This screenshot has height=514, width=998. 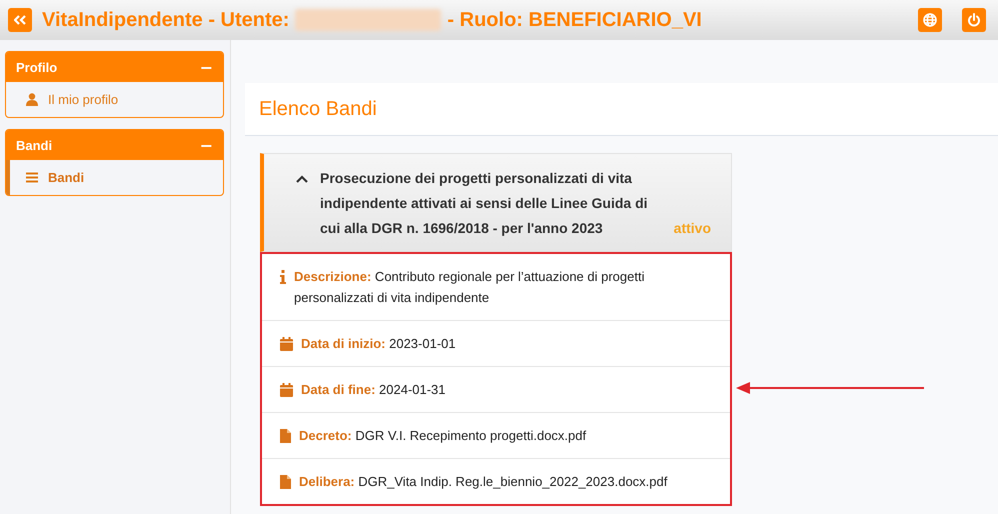 What do you see at coordinates (32, 99) in the screenshot?
I see `user-icon` at bounding box center [32, 99].